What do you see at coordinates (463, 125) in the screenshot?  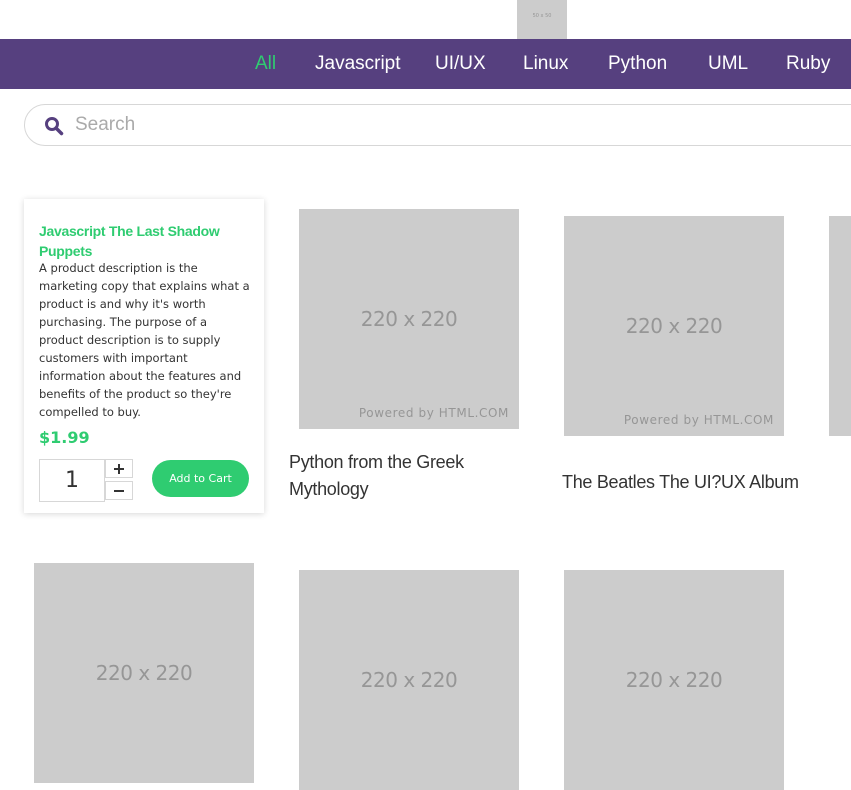 I see `search-input` at bounding box center [463, 125].